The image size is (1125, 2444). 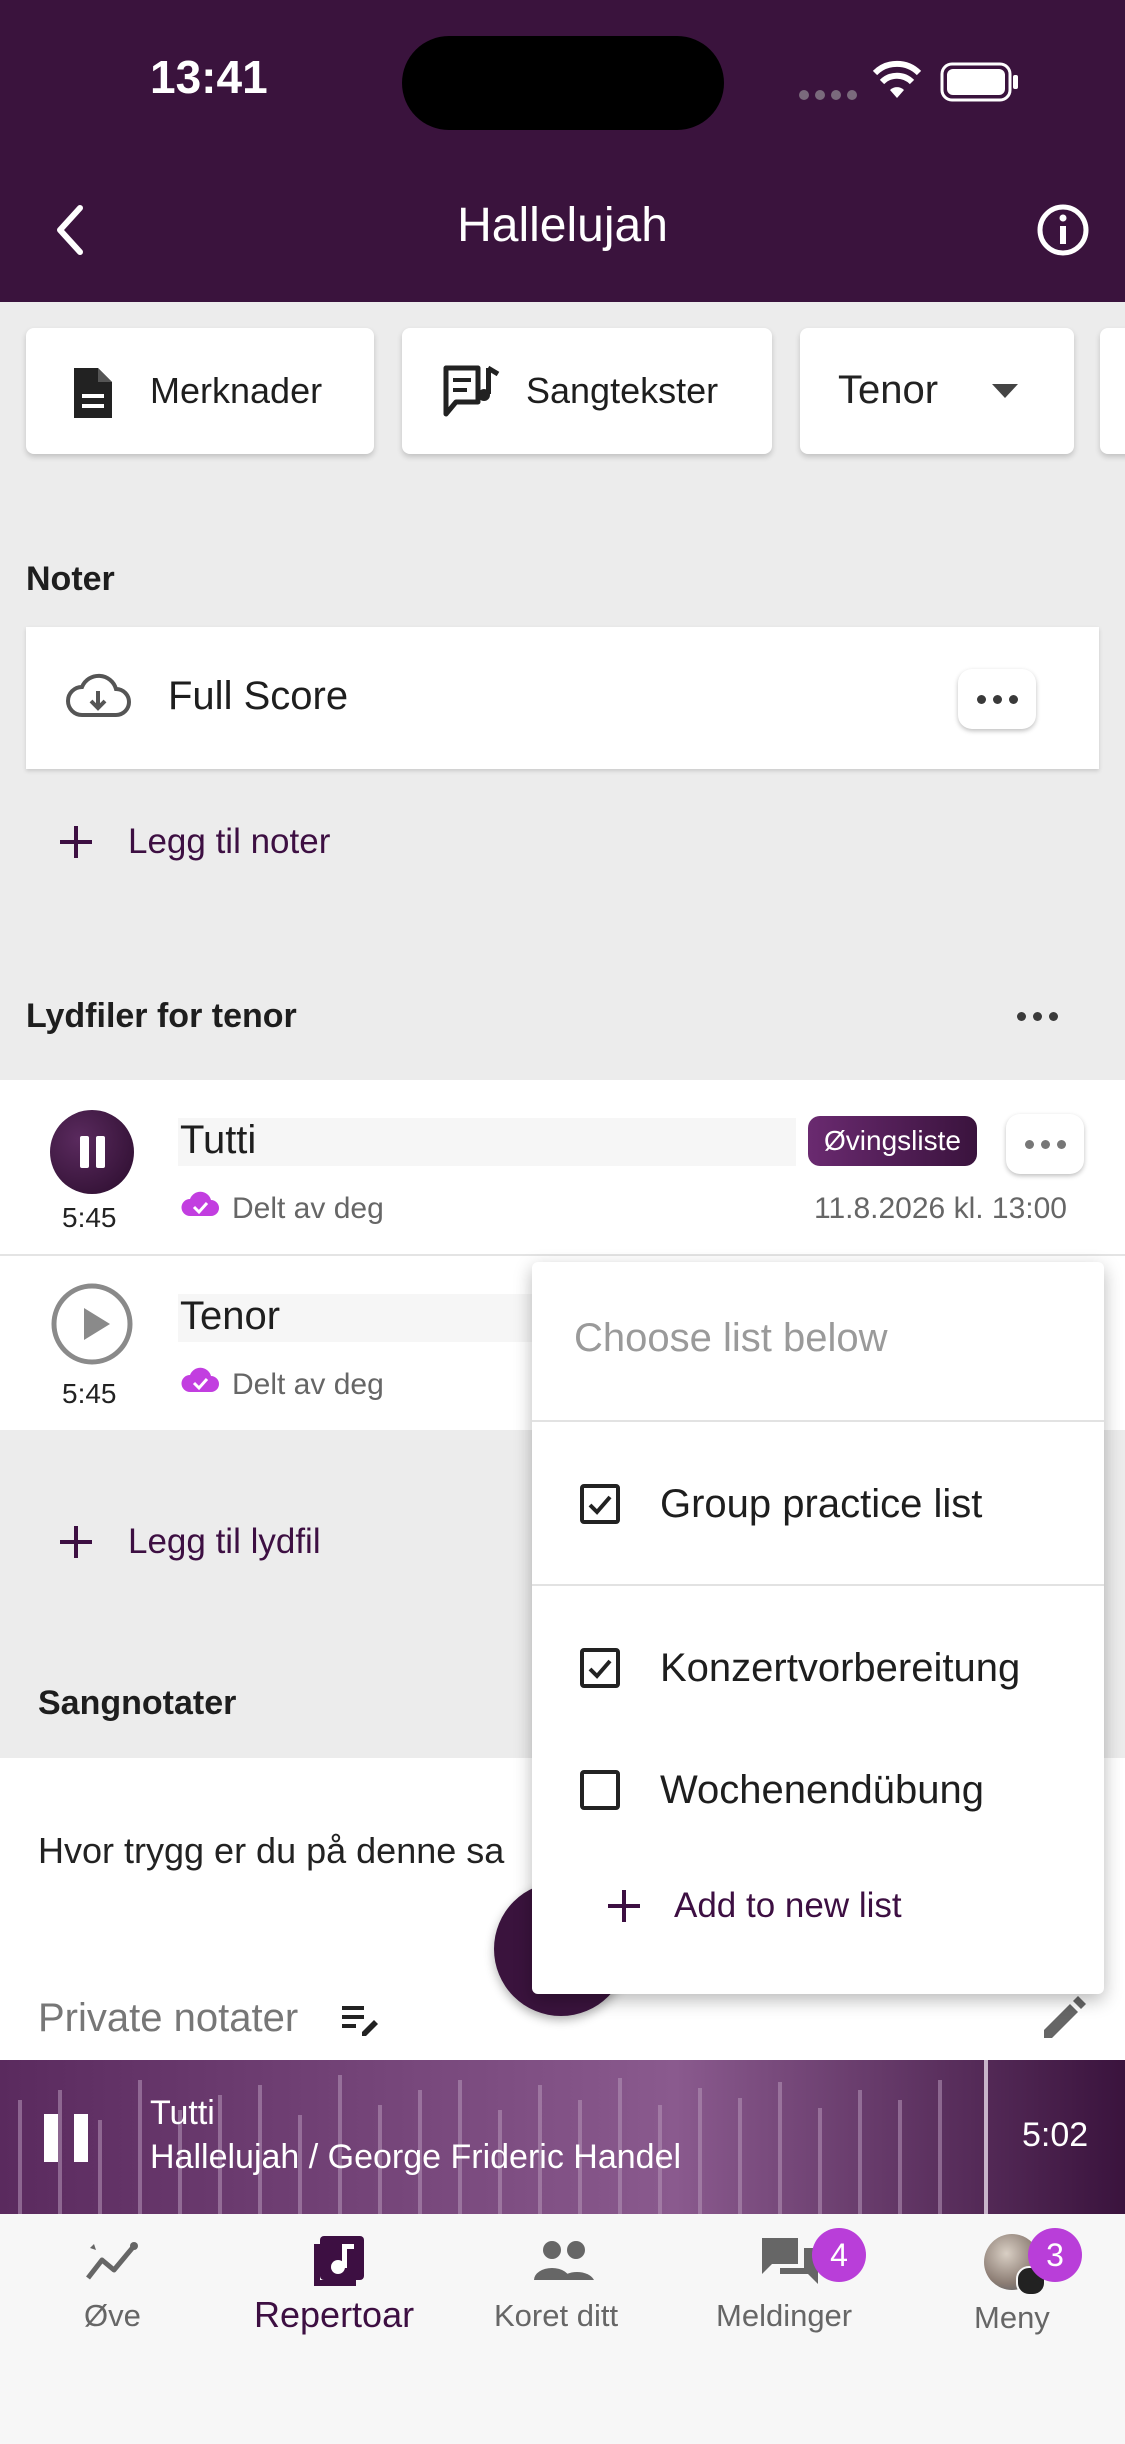 What do you see at coordinates (1016, 2289) in the screenshot?
I see `nav-menu: 3 Meny` at bounding box center [1016, 2289].